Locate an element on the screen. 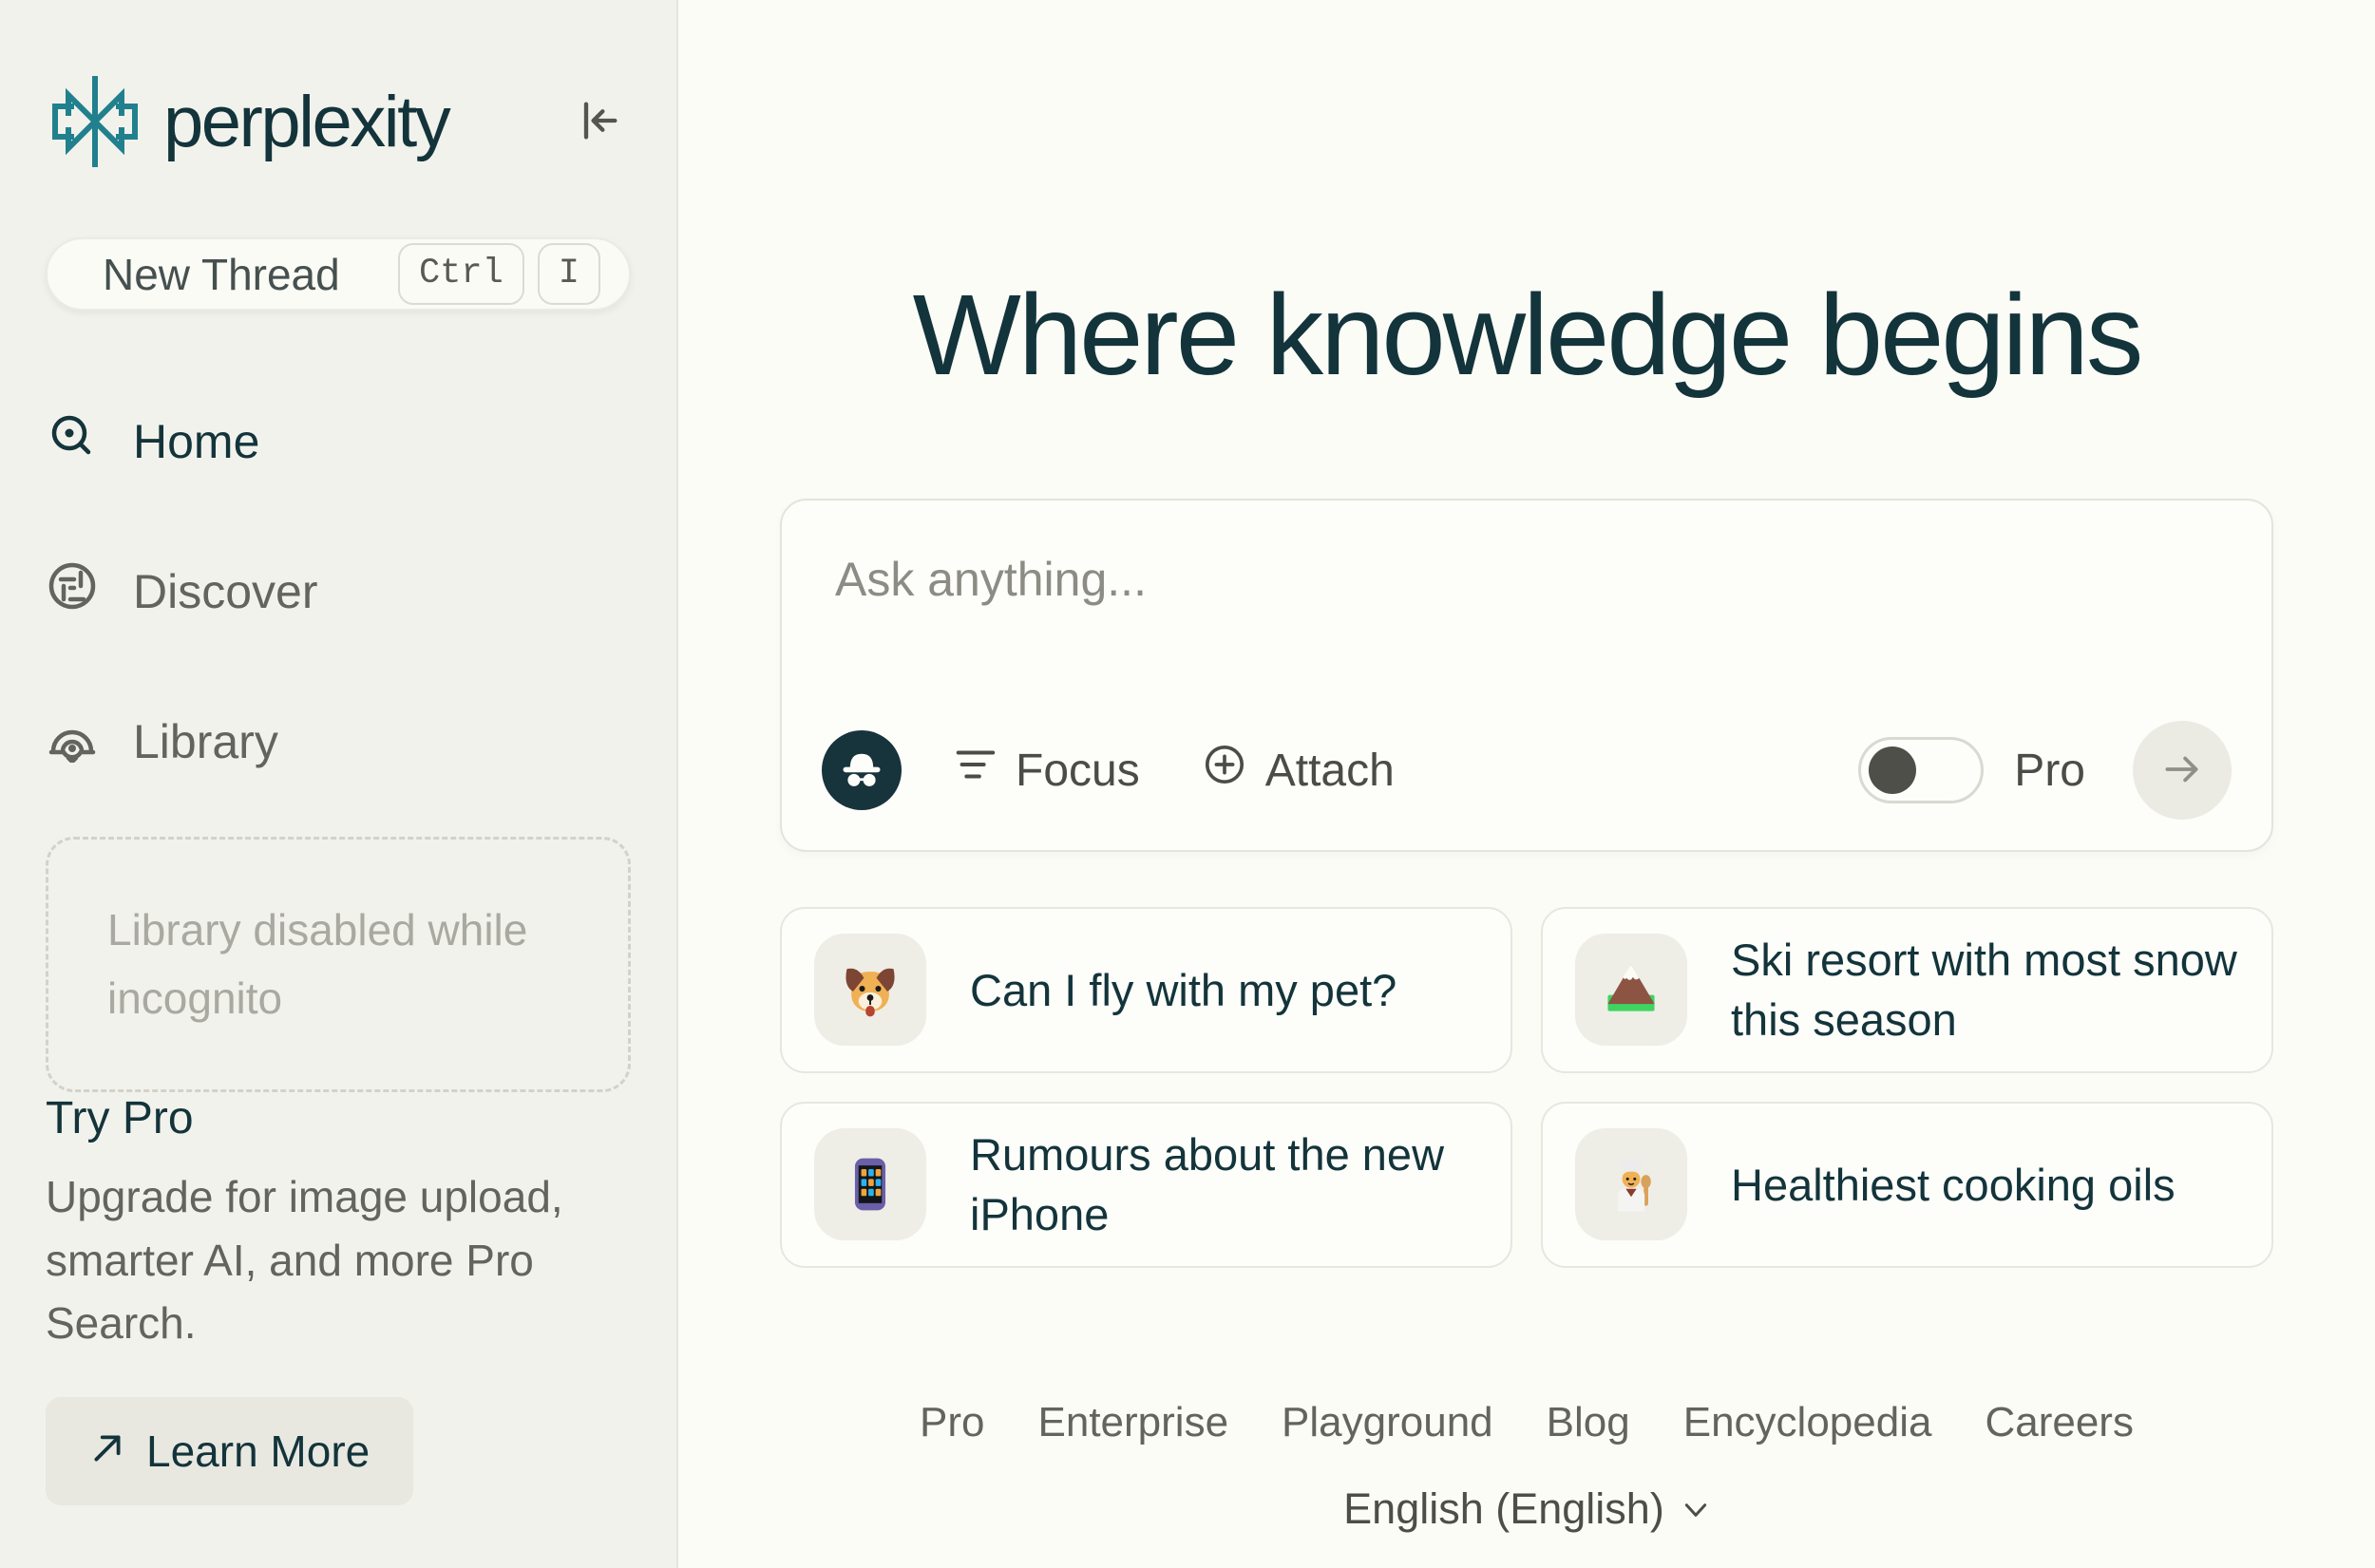  perplexity-logo: perplexity is located at coordinates (248, 121).